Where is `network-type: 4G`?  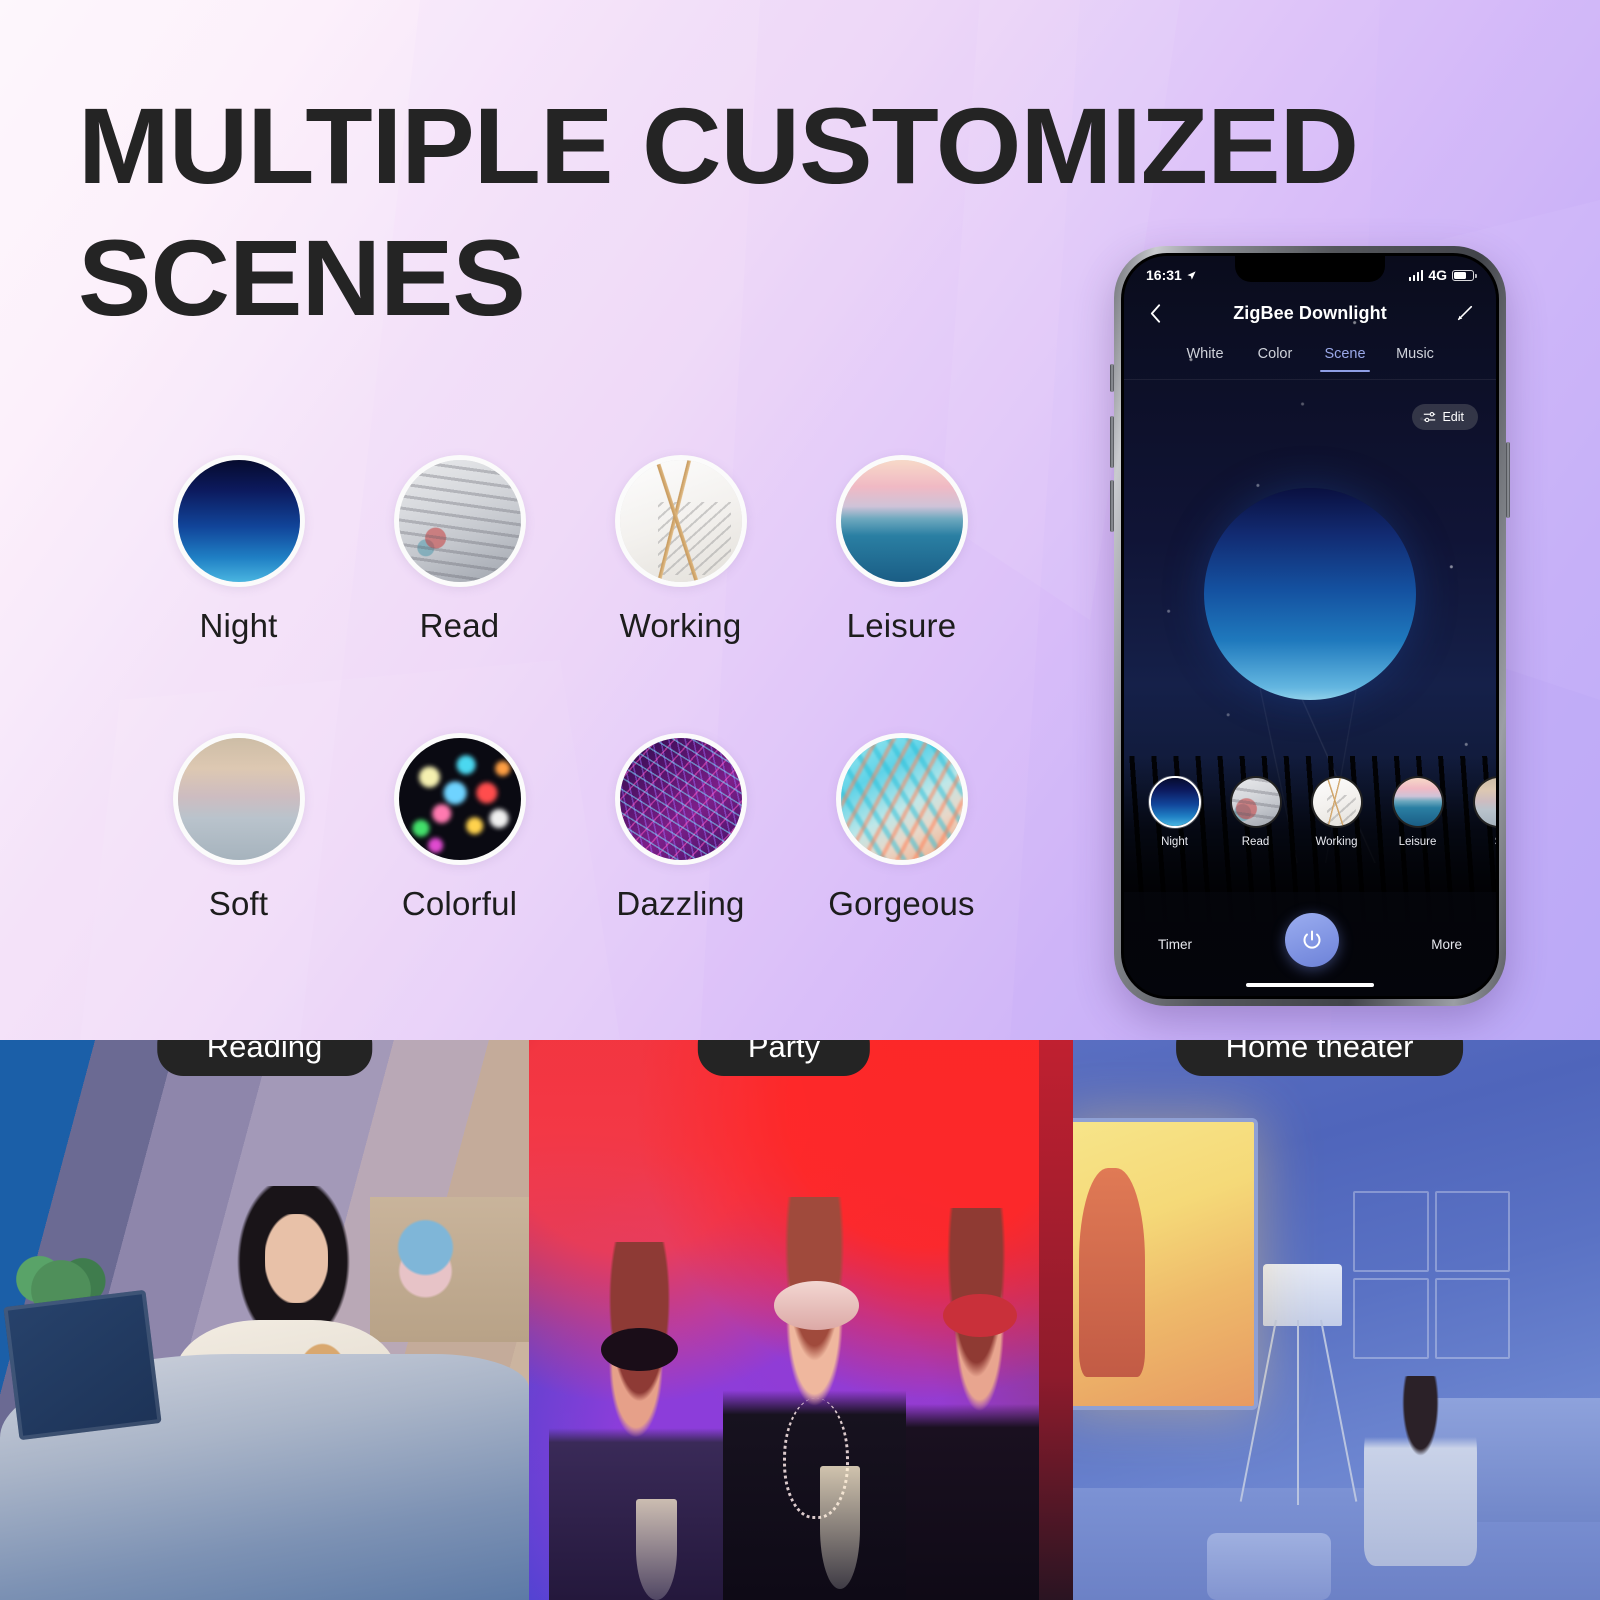
network-type: 4G is located at coordinates (1437, 275).